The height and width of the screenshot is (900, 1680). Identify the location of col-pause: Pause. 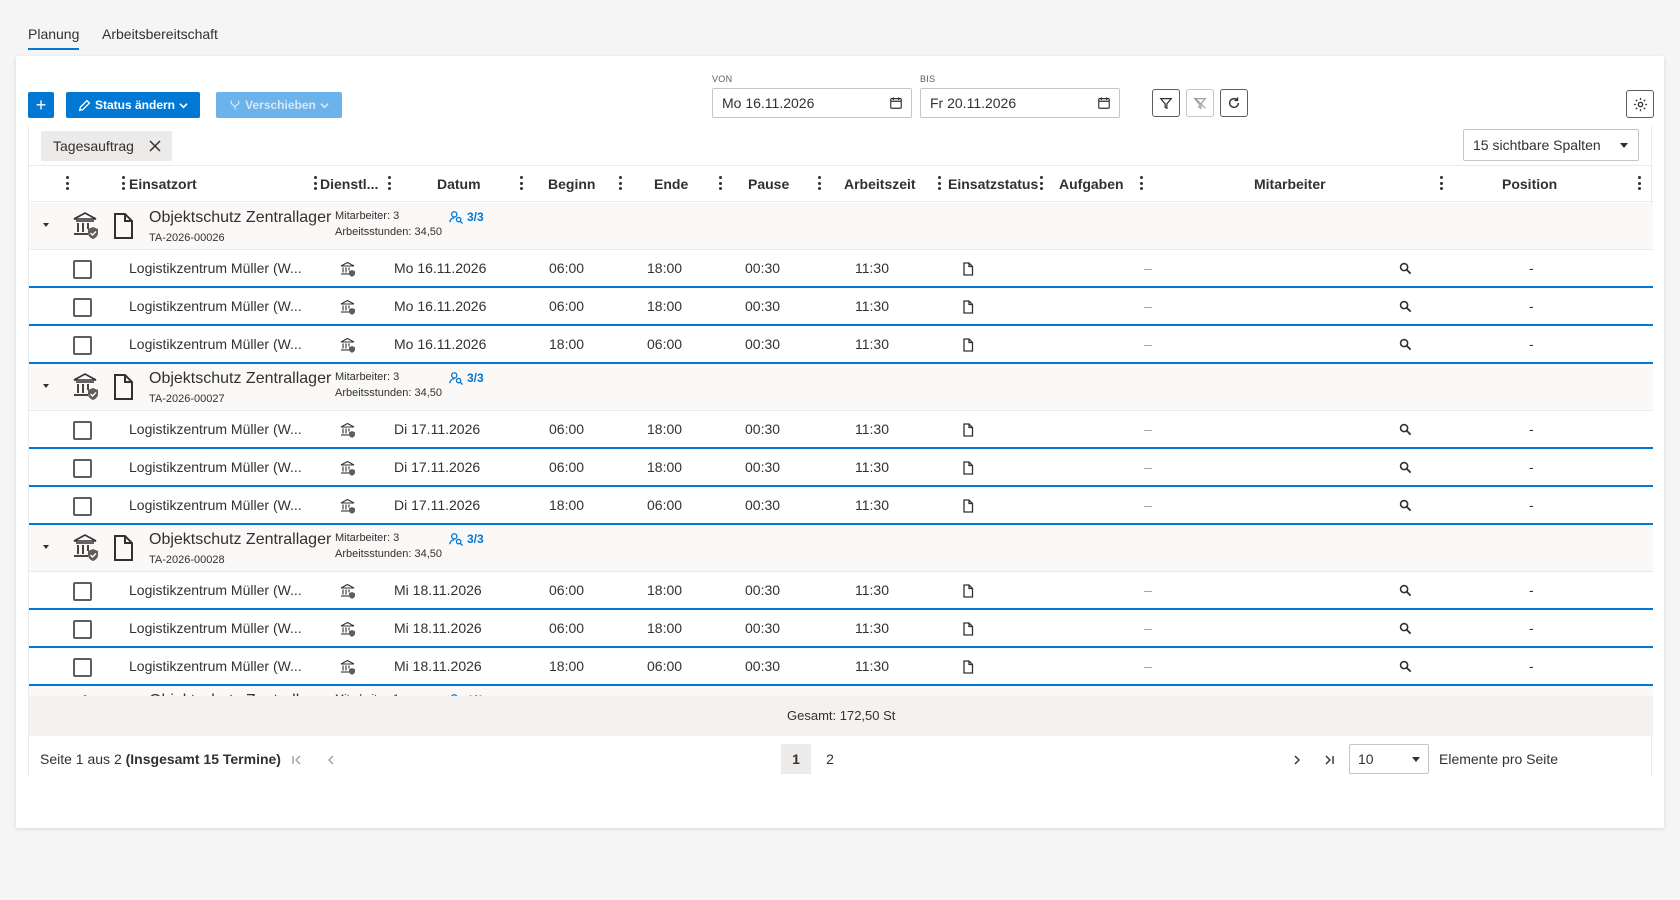
(768, 184).